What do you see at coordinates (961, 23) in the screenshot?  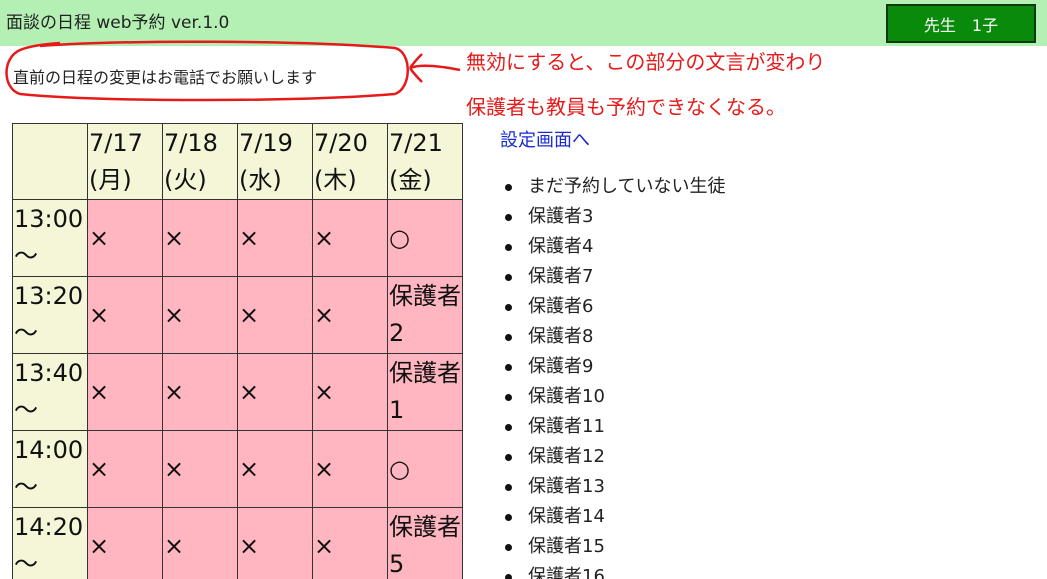 I see `user-menu-button: 先生 1子` at bounding box center [961, 23].